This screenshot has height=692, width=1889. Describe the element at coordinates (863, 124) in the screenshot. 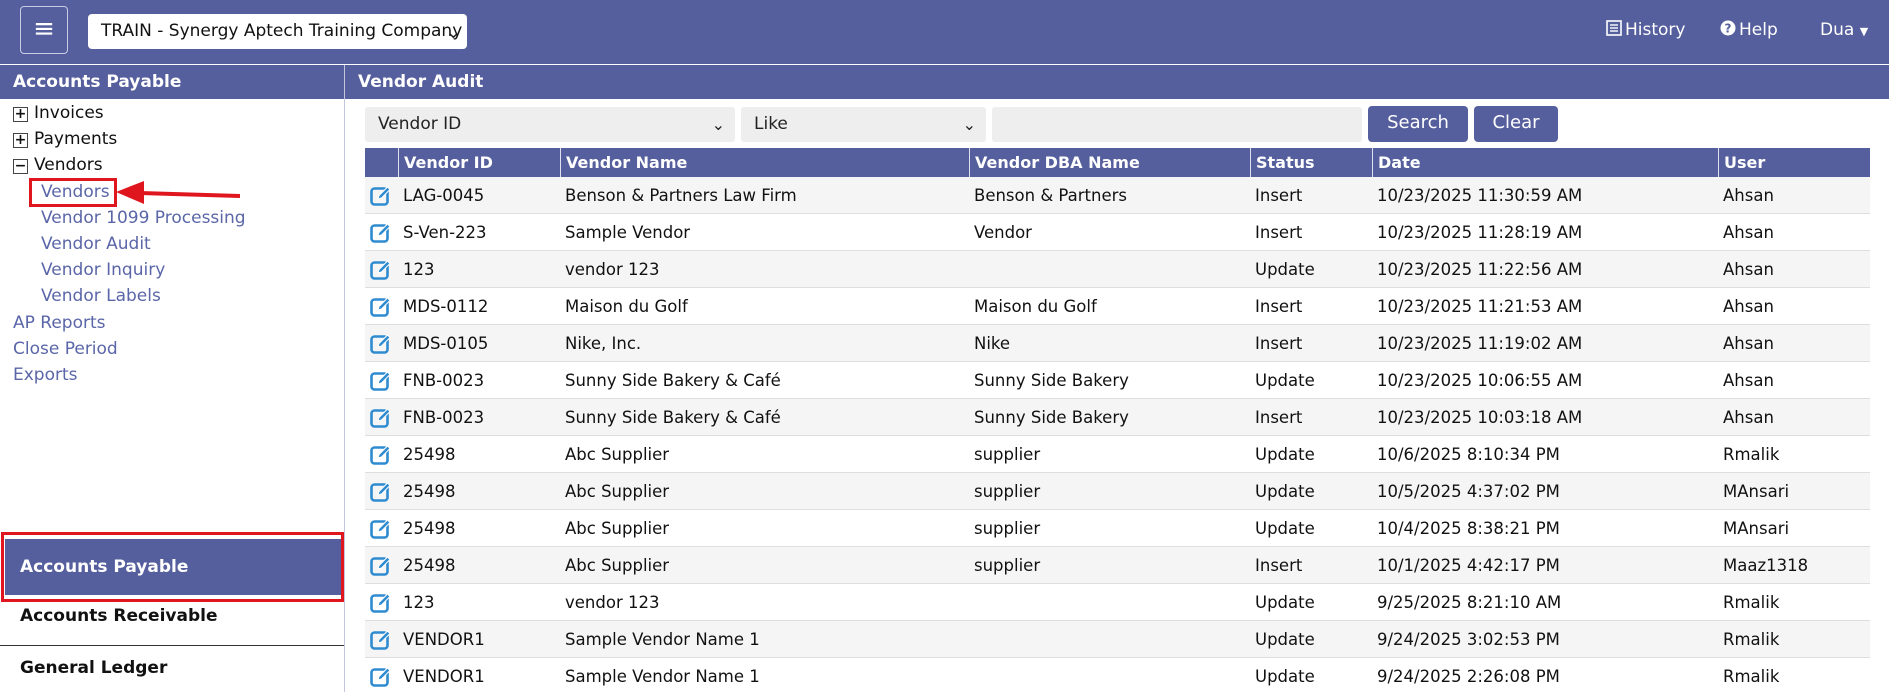

I see `filter-operator-select: Like ⌄` at that location.